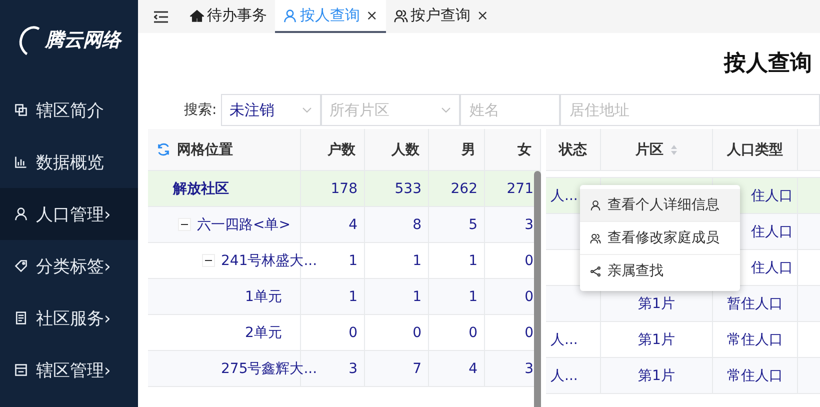 Image resolution: width=820 pixels, height=407 pixels. I want to click on nav-item: 人口管理›, so click(69, 214).